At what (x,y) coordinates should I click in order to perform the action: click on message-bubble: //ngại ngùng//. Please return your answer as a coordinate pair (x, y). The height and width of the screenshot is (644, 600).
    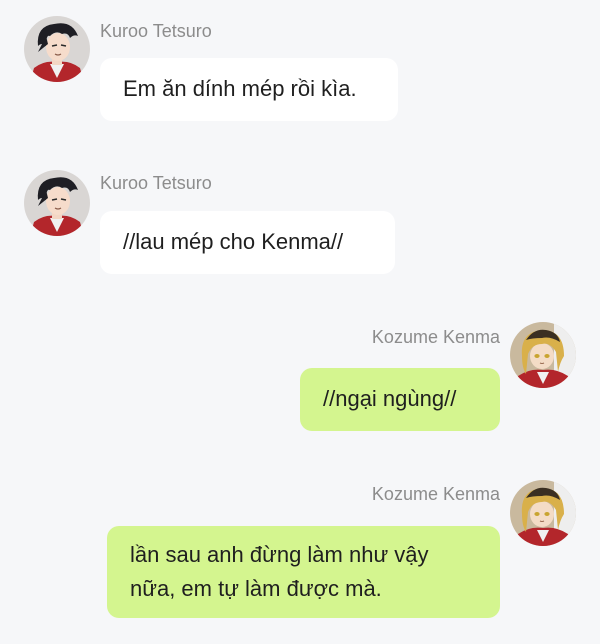
    Looking at the image, I should click on (400, 399).